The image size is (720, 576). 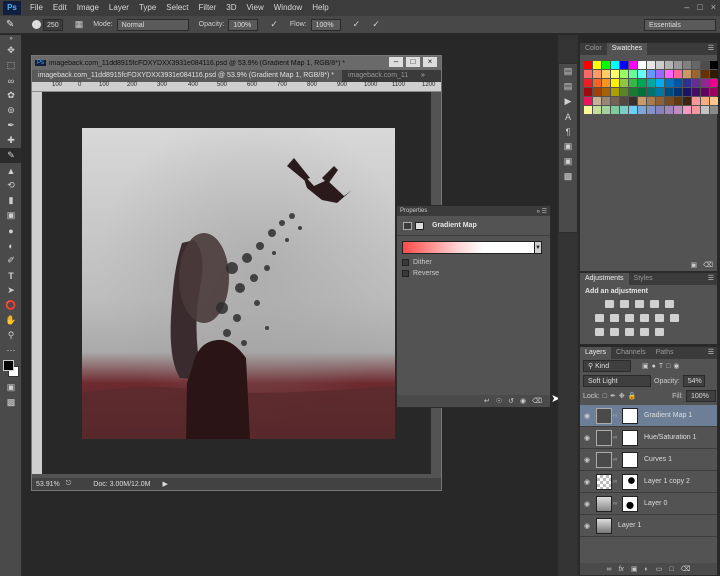 I want to click on delete-swatch-icon: ⌫, so click(x=708, y=265).